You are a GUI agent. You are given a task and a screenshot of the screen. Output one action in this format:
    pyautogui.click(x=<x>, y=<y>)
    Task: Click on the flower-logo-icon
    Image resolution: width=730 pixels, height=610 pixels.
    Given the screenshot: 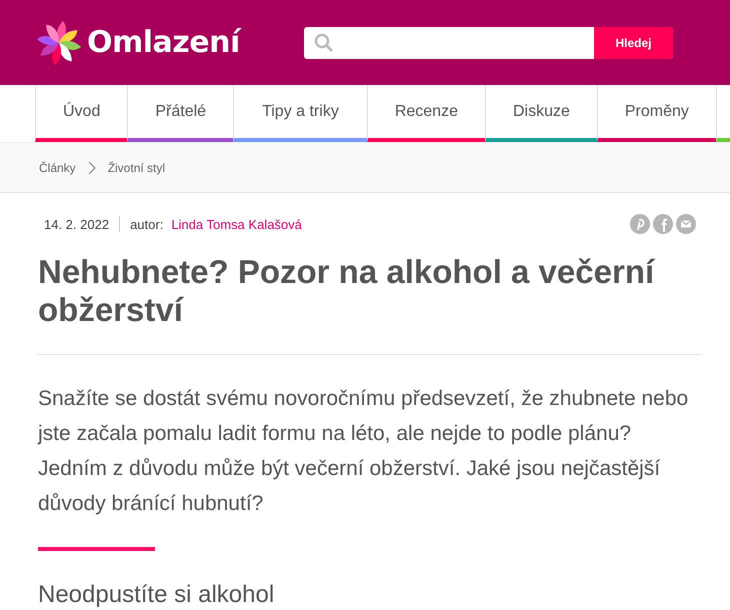 What is the action you would take?
    pyautogui.click(x=59, y=42)
    